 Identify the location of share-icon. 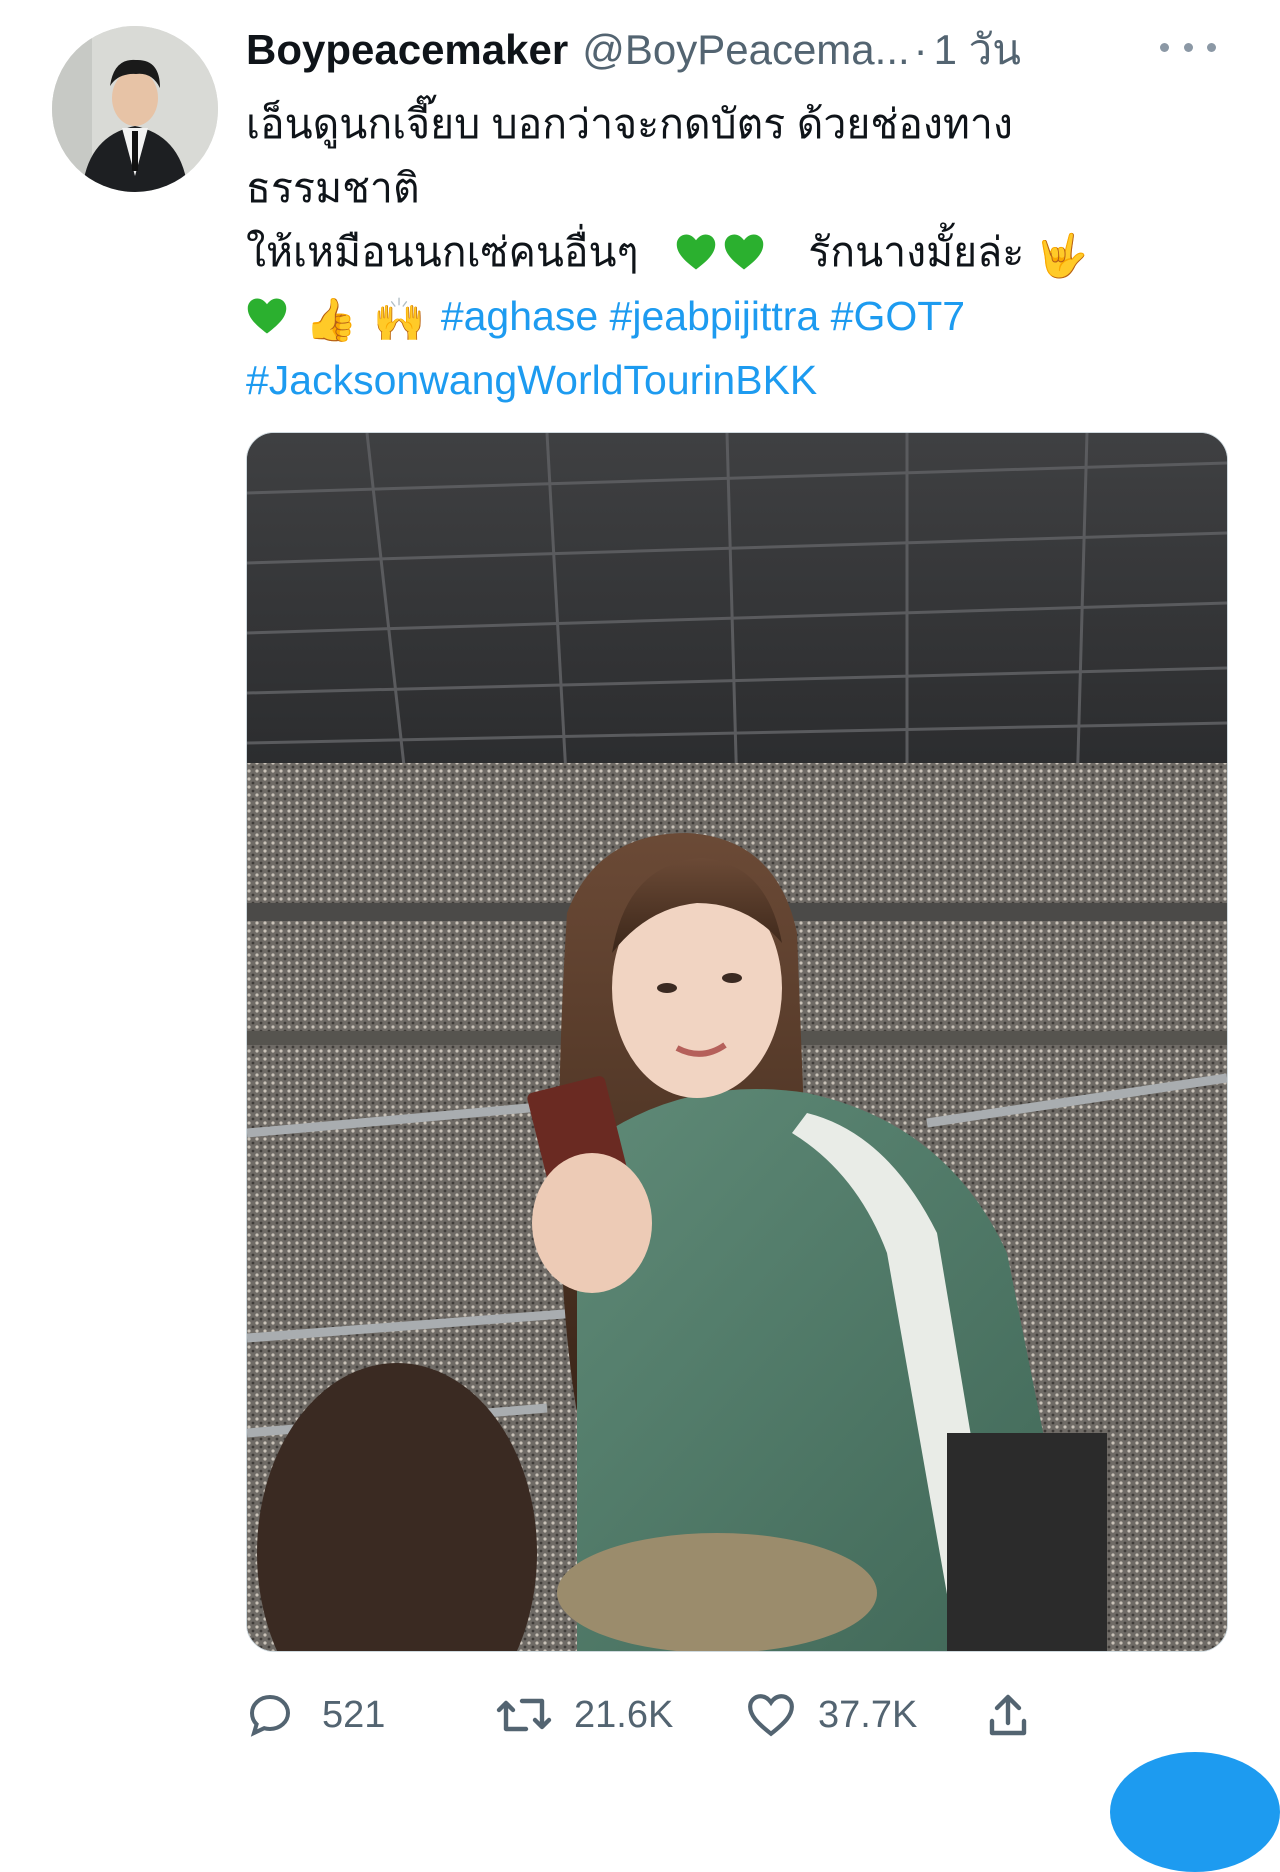
(1008, 1715).